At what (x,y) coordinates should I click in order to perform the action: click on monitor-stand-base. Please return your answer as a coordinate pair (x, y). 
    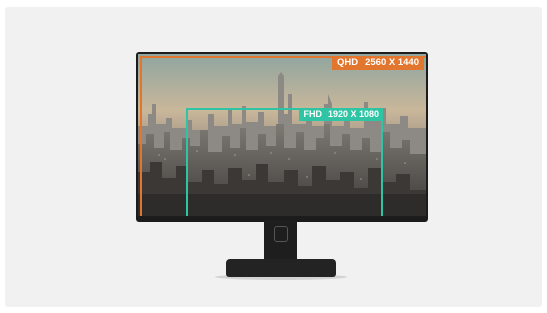
    Looking at the image, I should click on (281, 268).